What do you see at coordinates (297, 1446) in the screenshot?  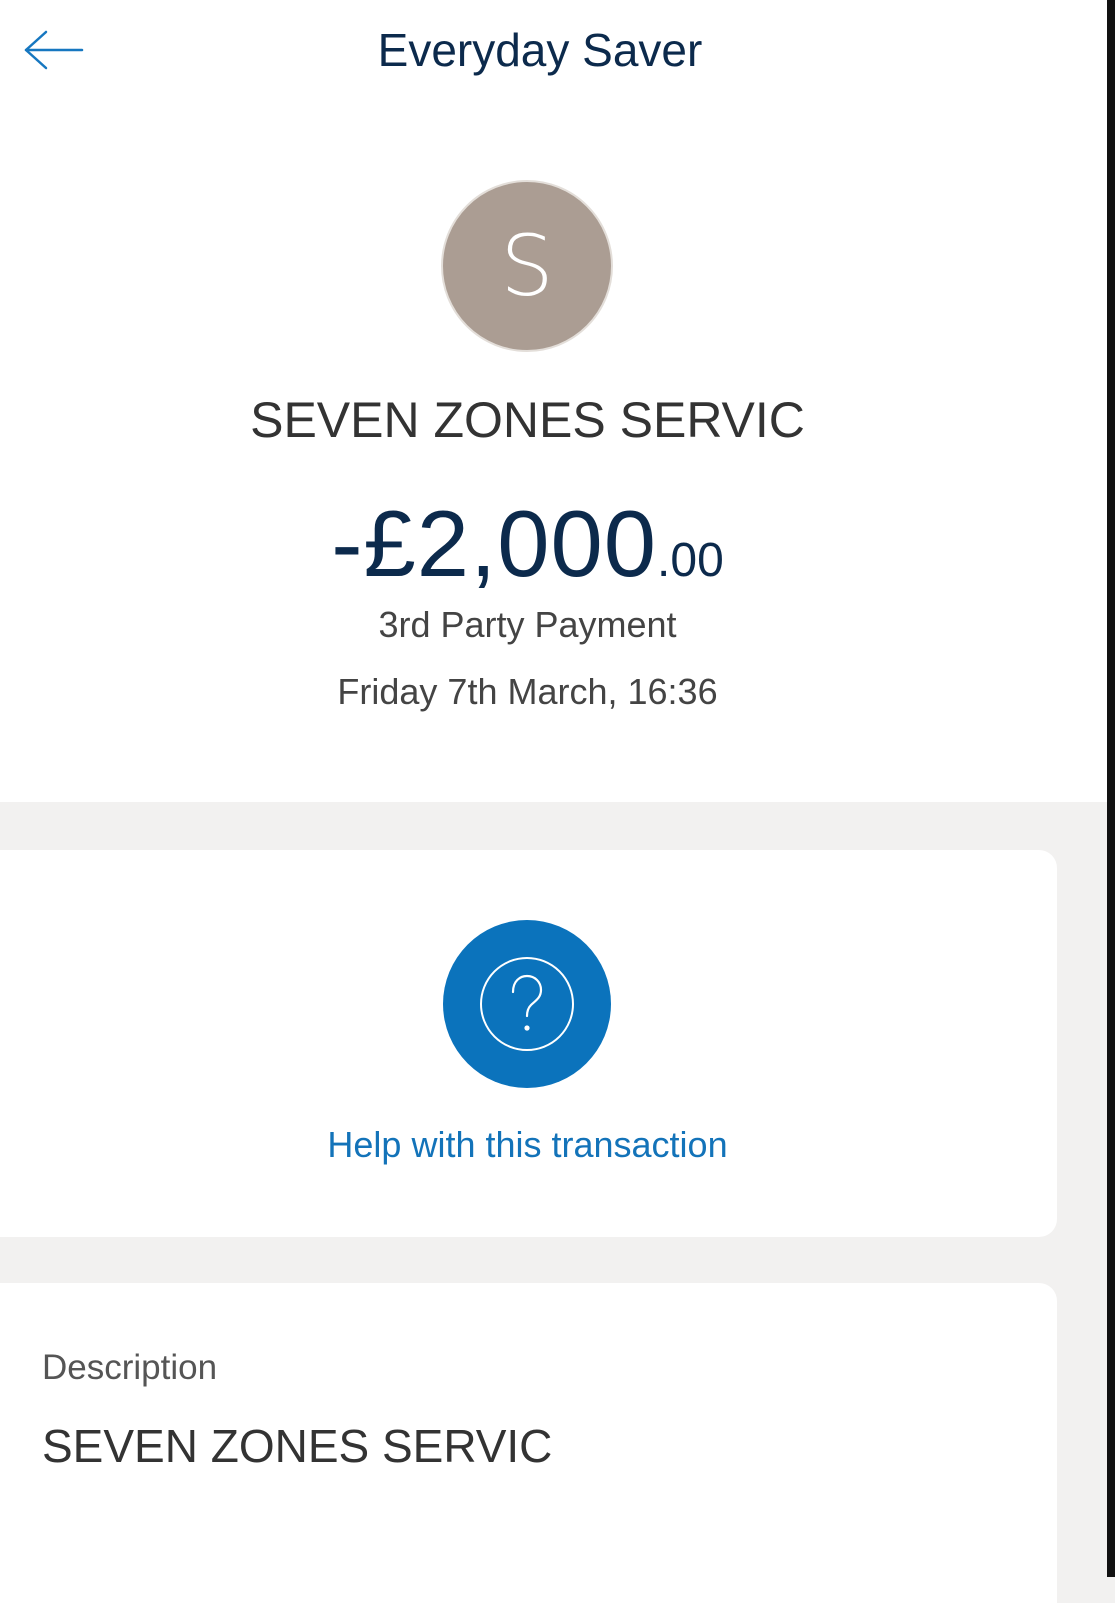 I see `description-value: SEVEN ZONES SERVIC` at bounding box center [297, 1446].